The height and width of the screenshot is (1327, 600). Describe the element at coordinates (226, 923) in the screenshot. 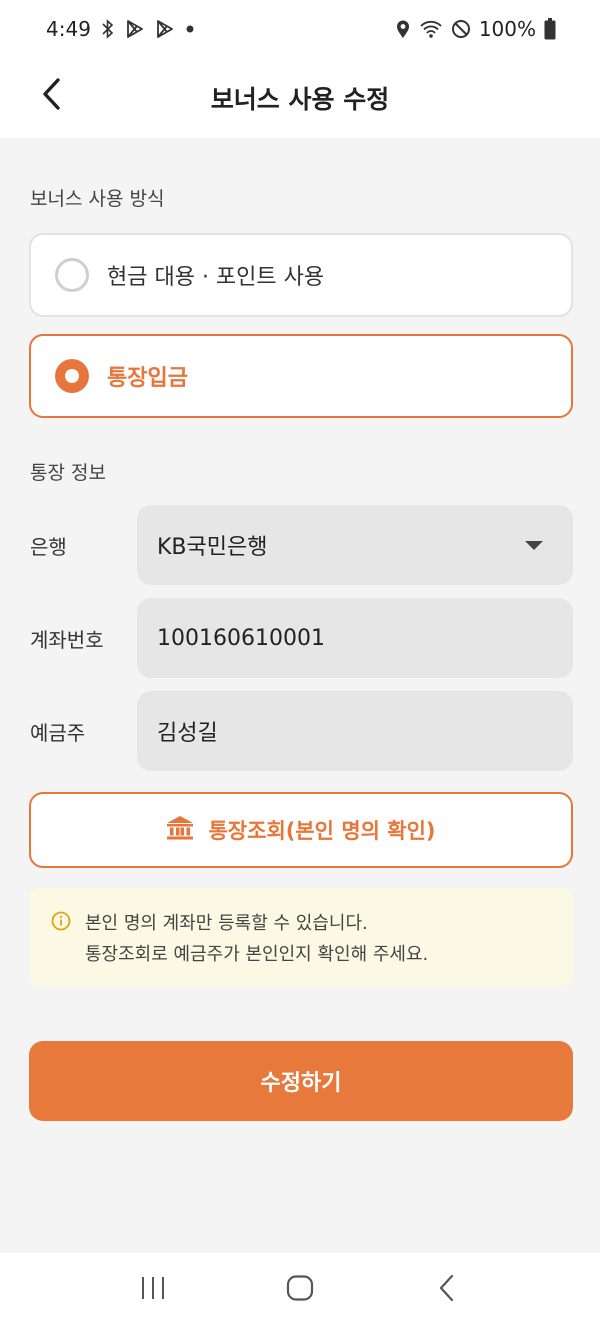

I see `notice-line-1: 본인 명의 계좌만 등록할 수 있습니다.` at that location.